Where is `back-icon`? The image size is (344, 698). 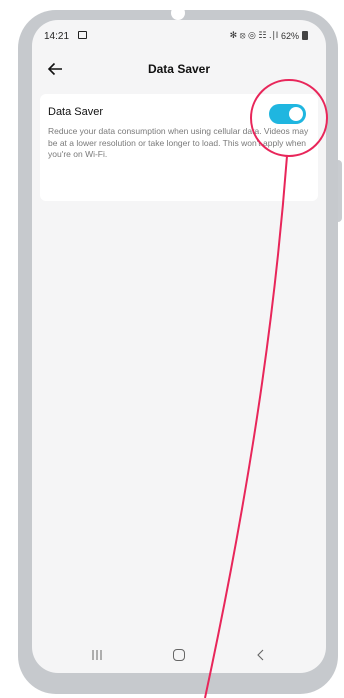
back-icon is located at coordinates (261, 655).